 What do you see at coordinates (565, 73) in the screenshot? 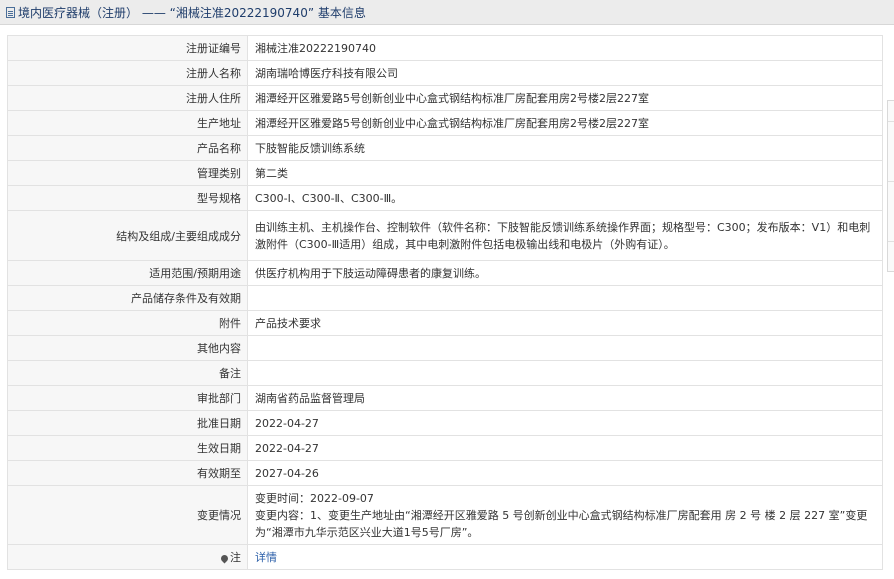
I see `row-value: 湖南瑞哈博医疗科技有限公司` at bounding box center [565, 73].